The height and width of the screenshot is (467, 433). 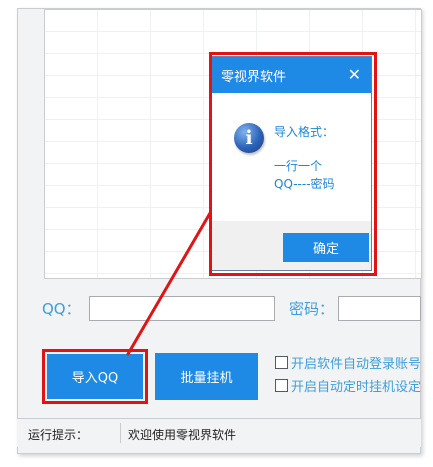 I want to click on status-bar: 运行提示： 欢迎使用零视界软件, so click(x=219, y=432).